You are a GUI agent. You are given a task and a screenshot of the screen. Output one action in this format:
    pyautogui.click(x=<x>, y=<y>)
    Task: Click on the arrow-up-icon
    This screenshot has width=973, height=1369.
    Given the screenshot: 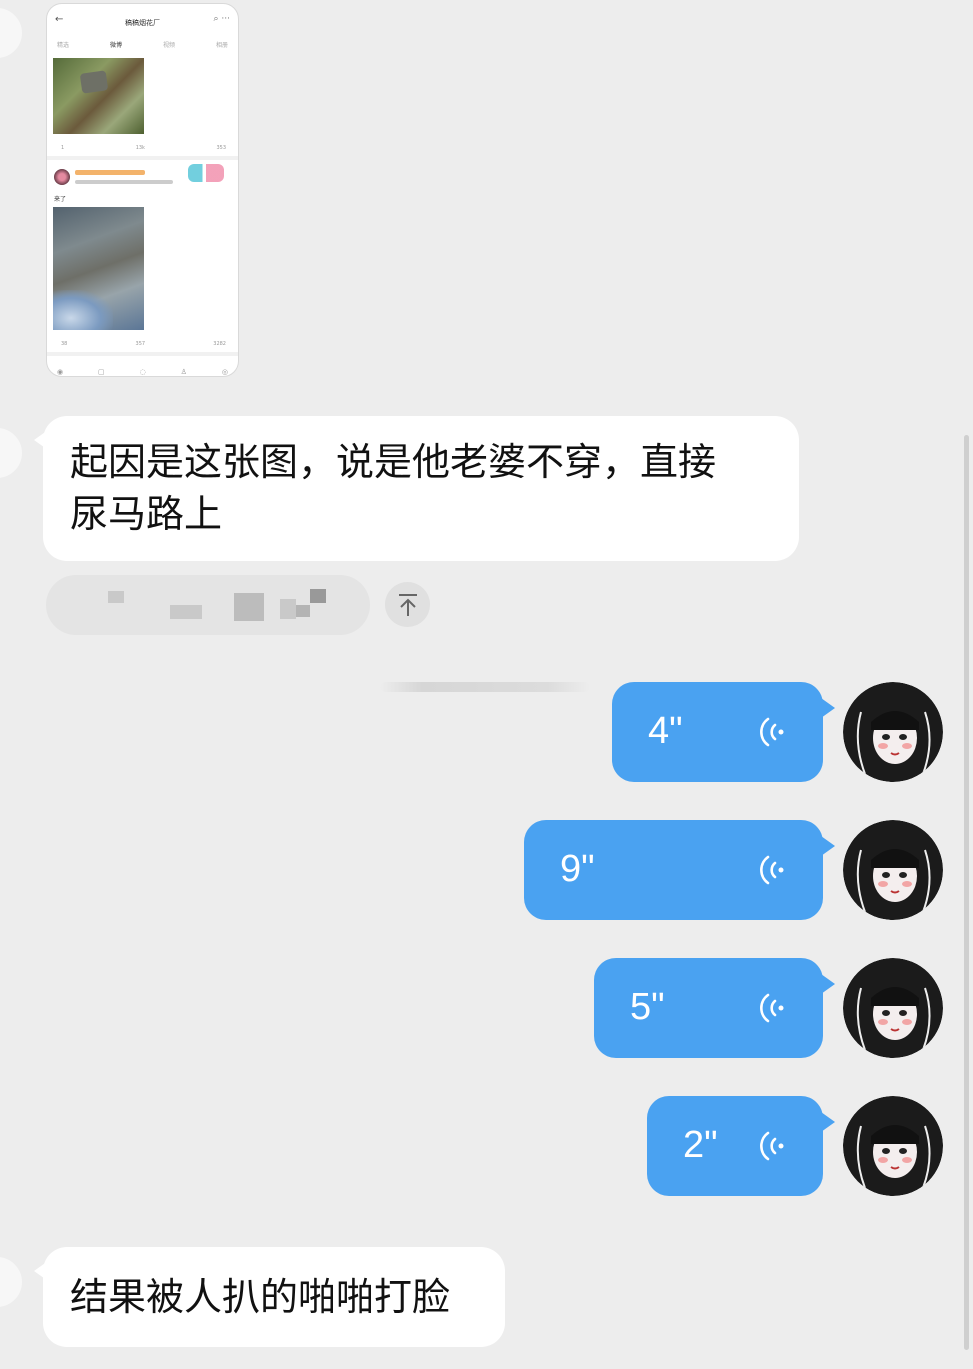 What is the action you would take?
    pyautogui.click(x=407, y=604)
    